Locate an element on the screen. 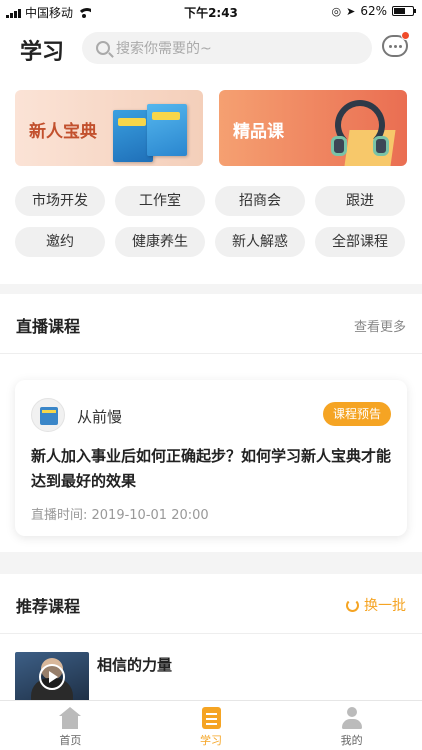  me-icon is located at coordinates (352, 718).